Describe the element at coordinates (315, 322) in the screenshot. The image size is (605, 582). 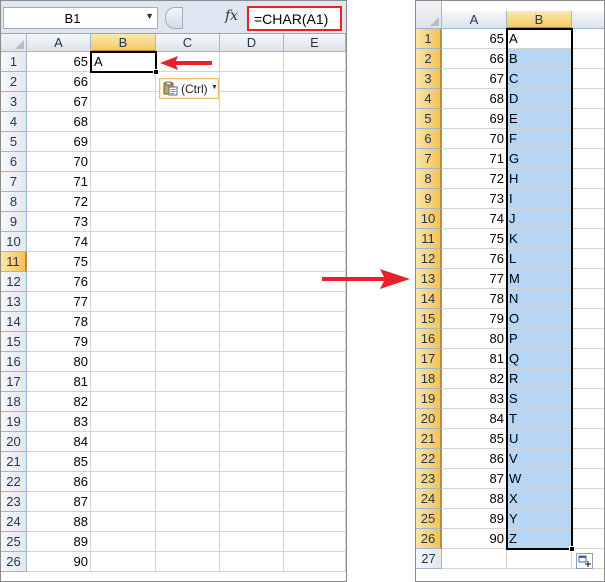
I see `cell-e14` at that location.